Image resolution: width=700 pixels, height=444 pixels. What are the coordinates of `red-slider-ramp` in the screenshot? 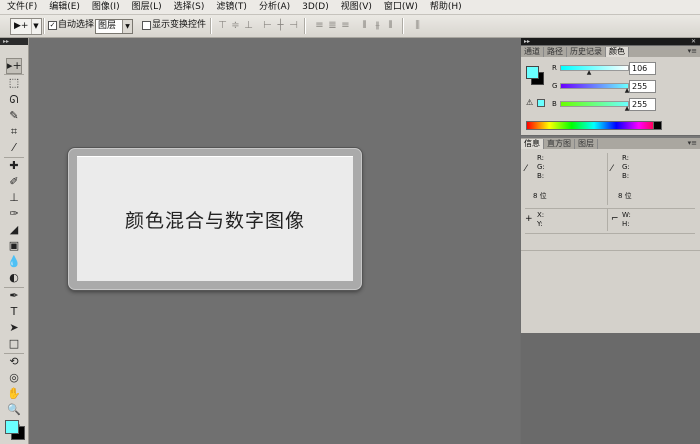 It's located at (594, 68).